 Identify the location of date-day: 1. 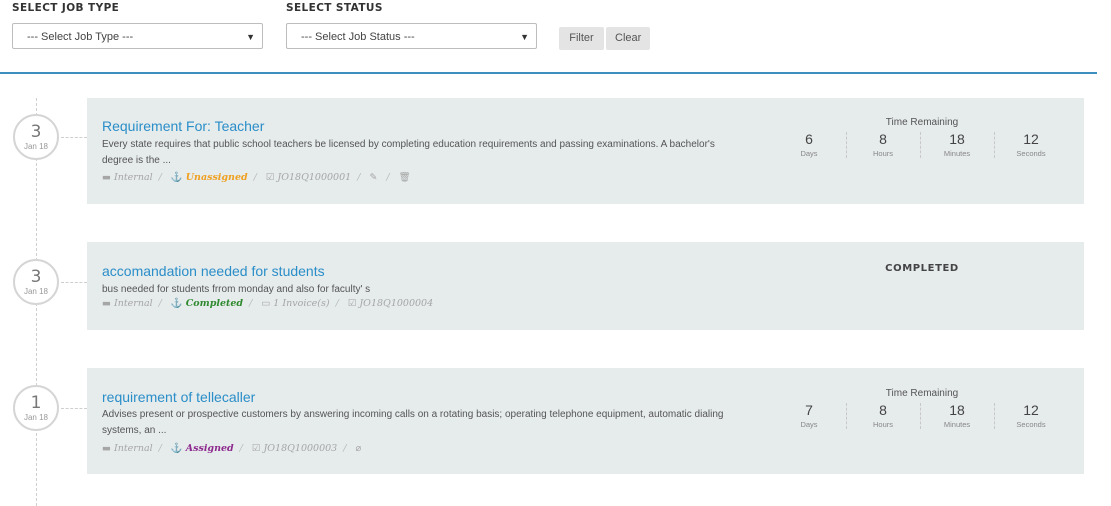
(36, 403).